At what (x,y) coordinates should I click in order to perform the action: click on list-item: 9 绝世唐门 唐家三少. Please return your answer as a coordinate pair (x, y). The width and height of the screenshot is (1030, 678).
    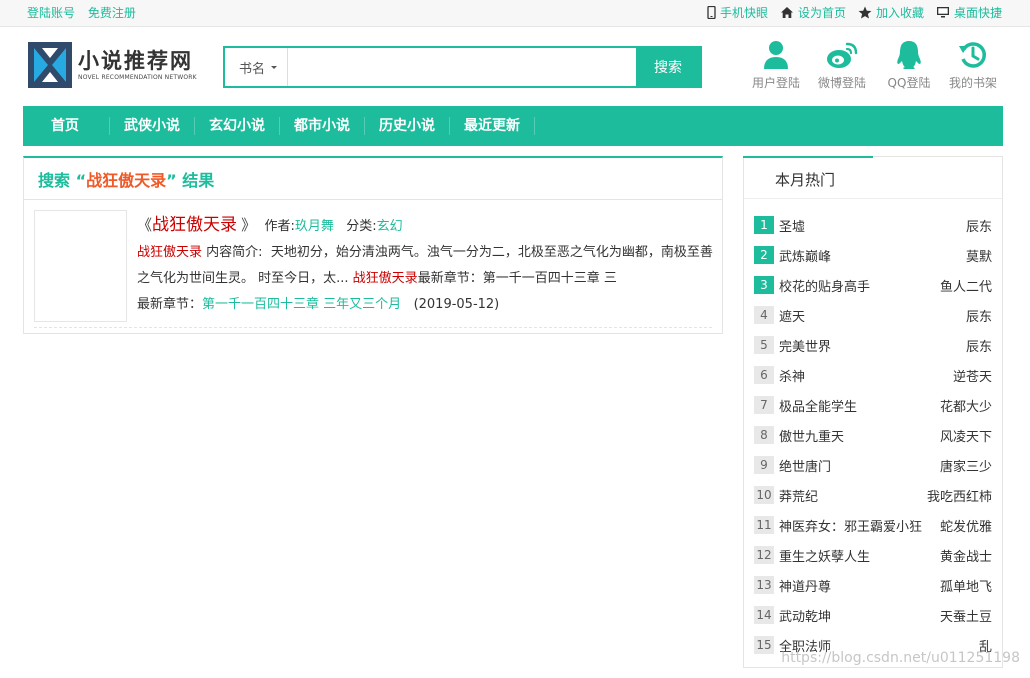
    Looking at the image, I should click on (873, 465).